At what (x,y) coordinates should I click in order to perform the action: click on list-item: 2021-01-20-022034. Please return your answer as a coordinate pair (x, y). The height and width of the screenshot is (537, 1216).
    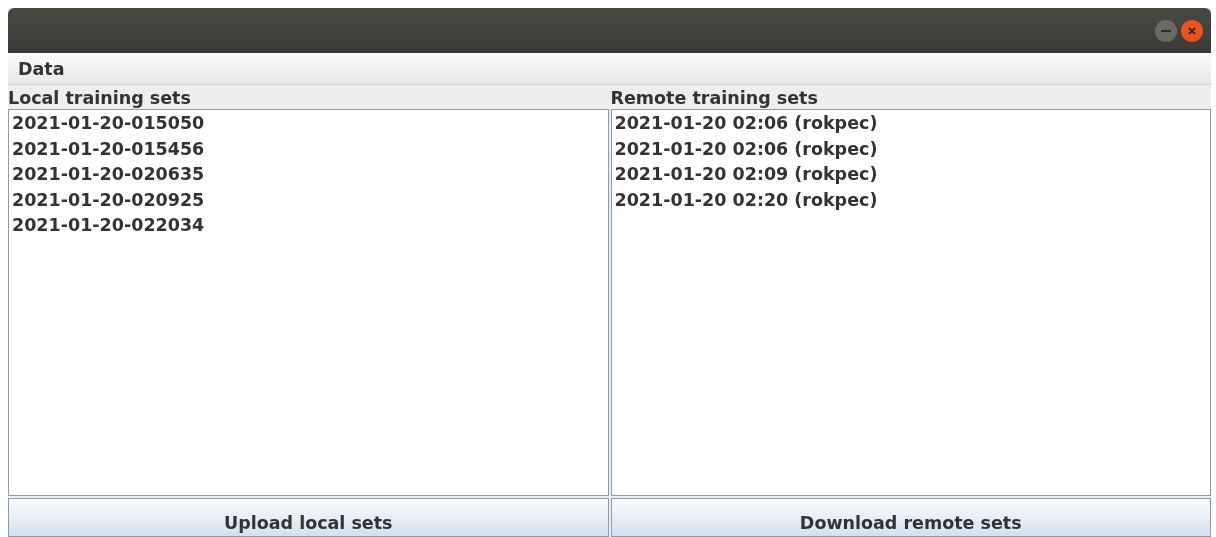
    Looking at the image, I should click on (308, 226).